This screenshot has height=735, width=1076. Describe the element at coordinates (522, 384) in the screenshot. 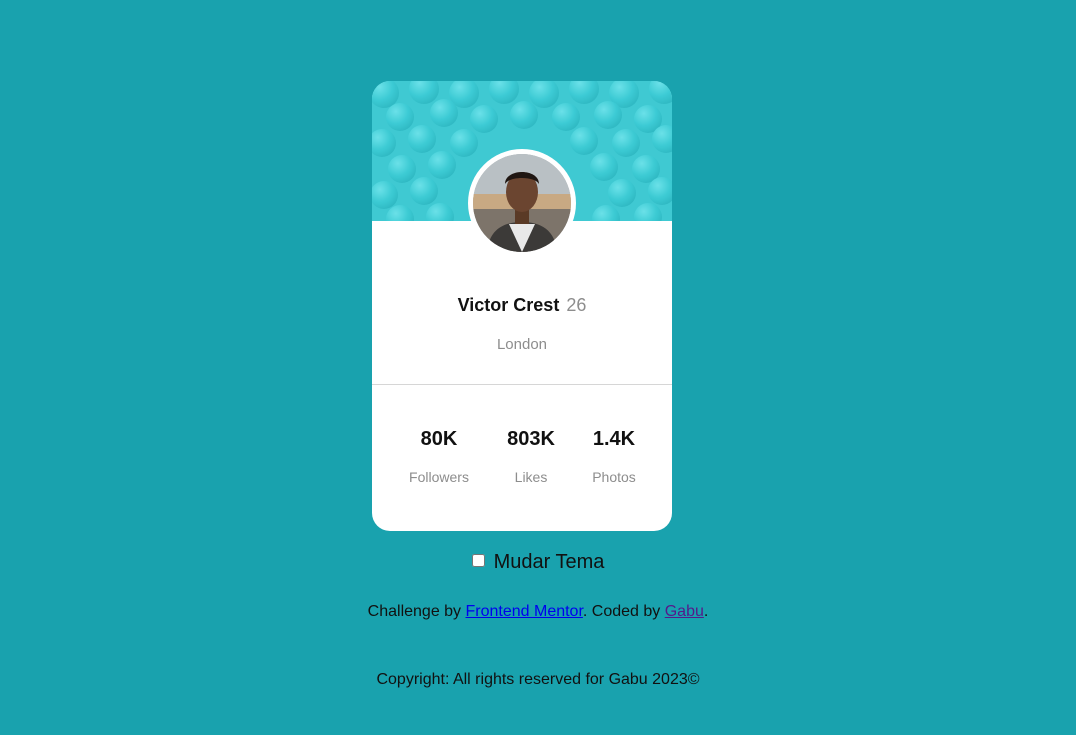

I see `divider` at that location.